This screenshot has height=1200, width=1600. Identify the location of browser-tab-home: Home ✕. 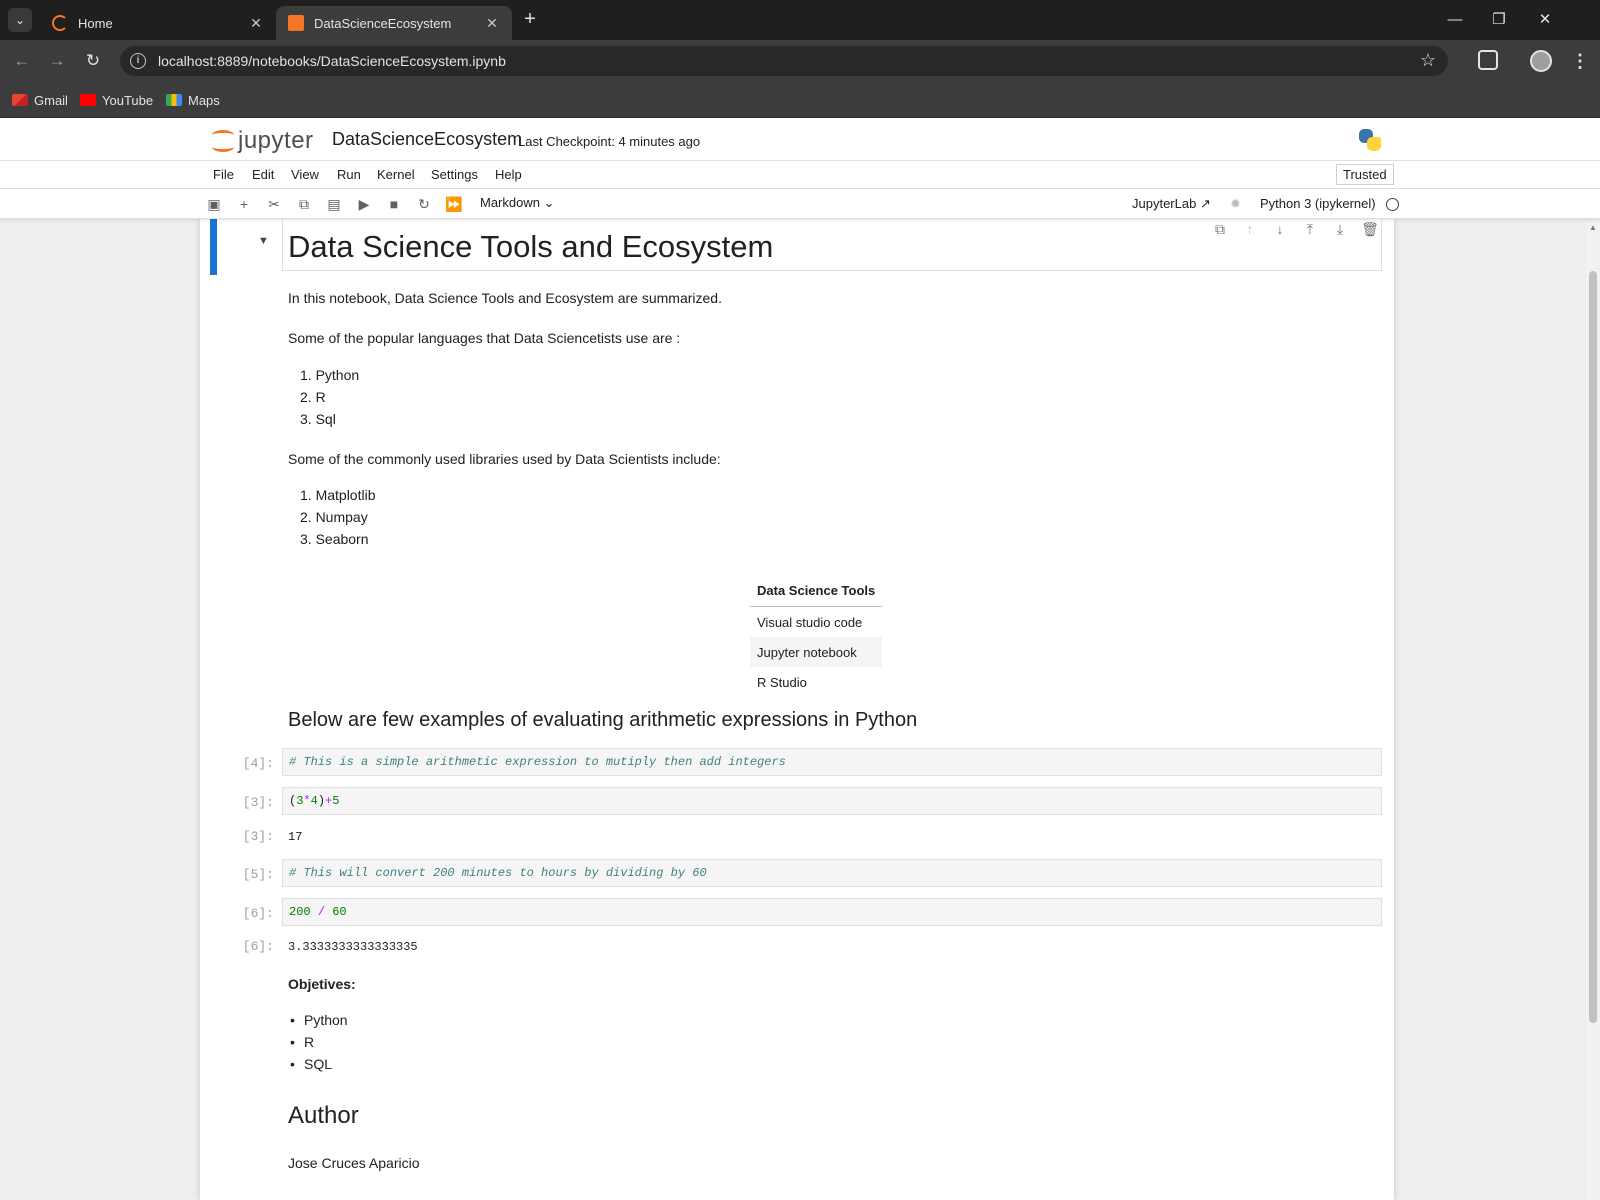
(158, 23).